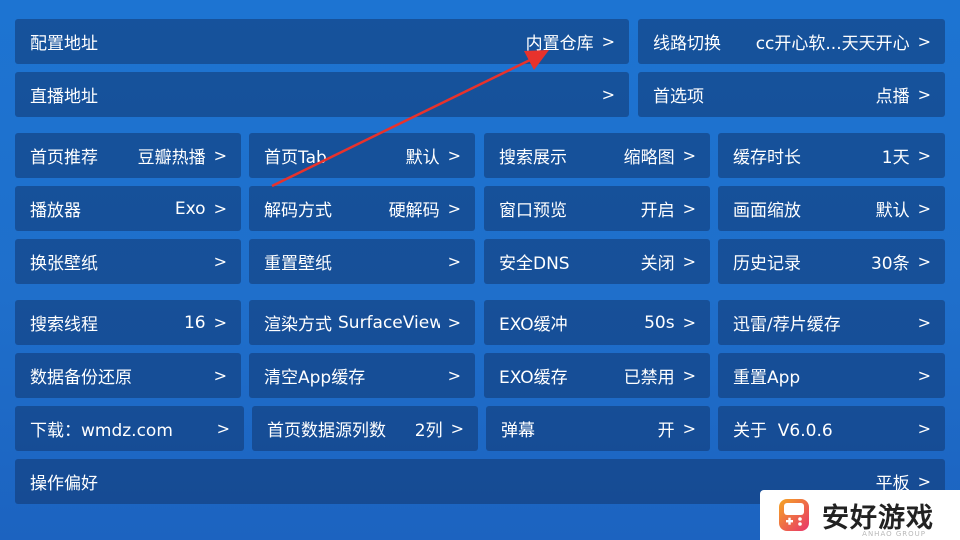  I want to click on clear-cache-tile: 清空App缓存 >, so click(362, 375).